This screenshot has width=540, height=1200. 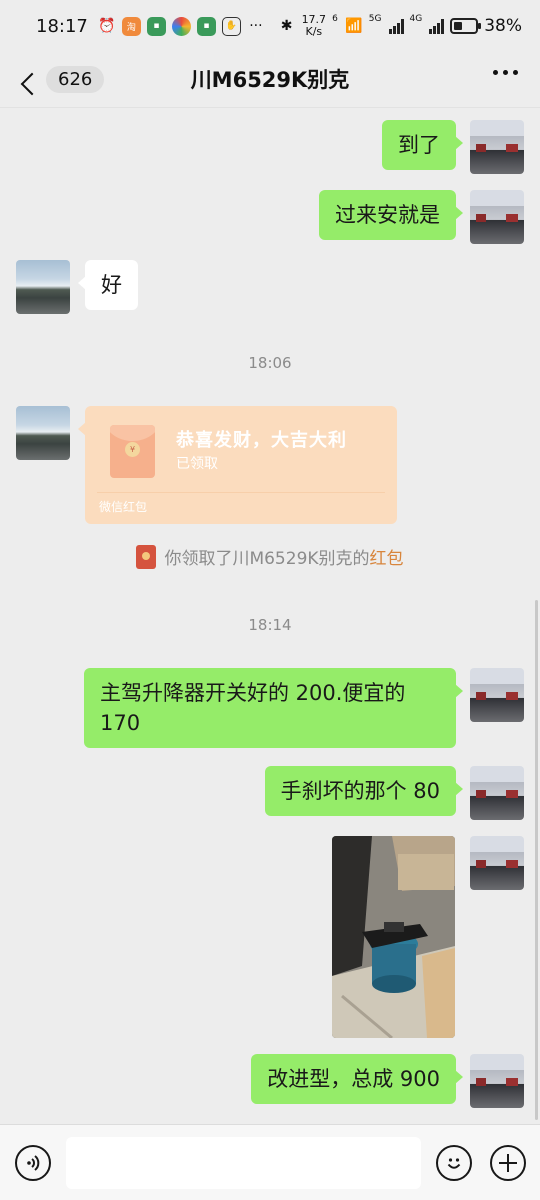 I want to click on bank-app-icon-2: ▪, so click(x=206, y=26).